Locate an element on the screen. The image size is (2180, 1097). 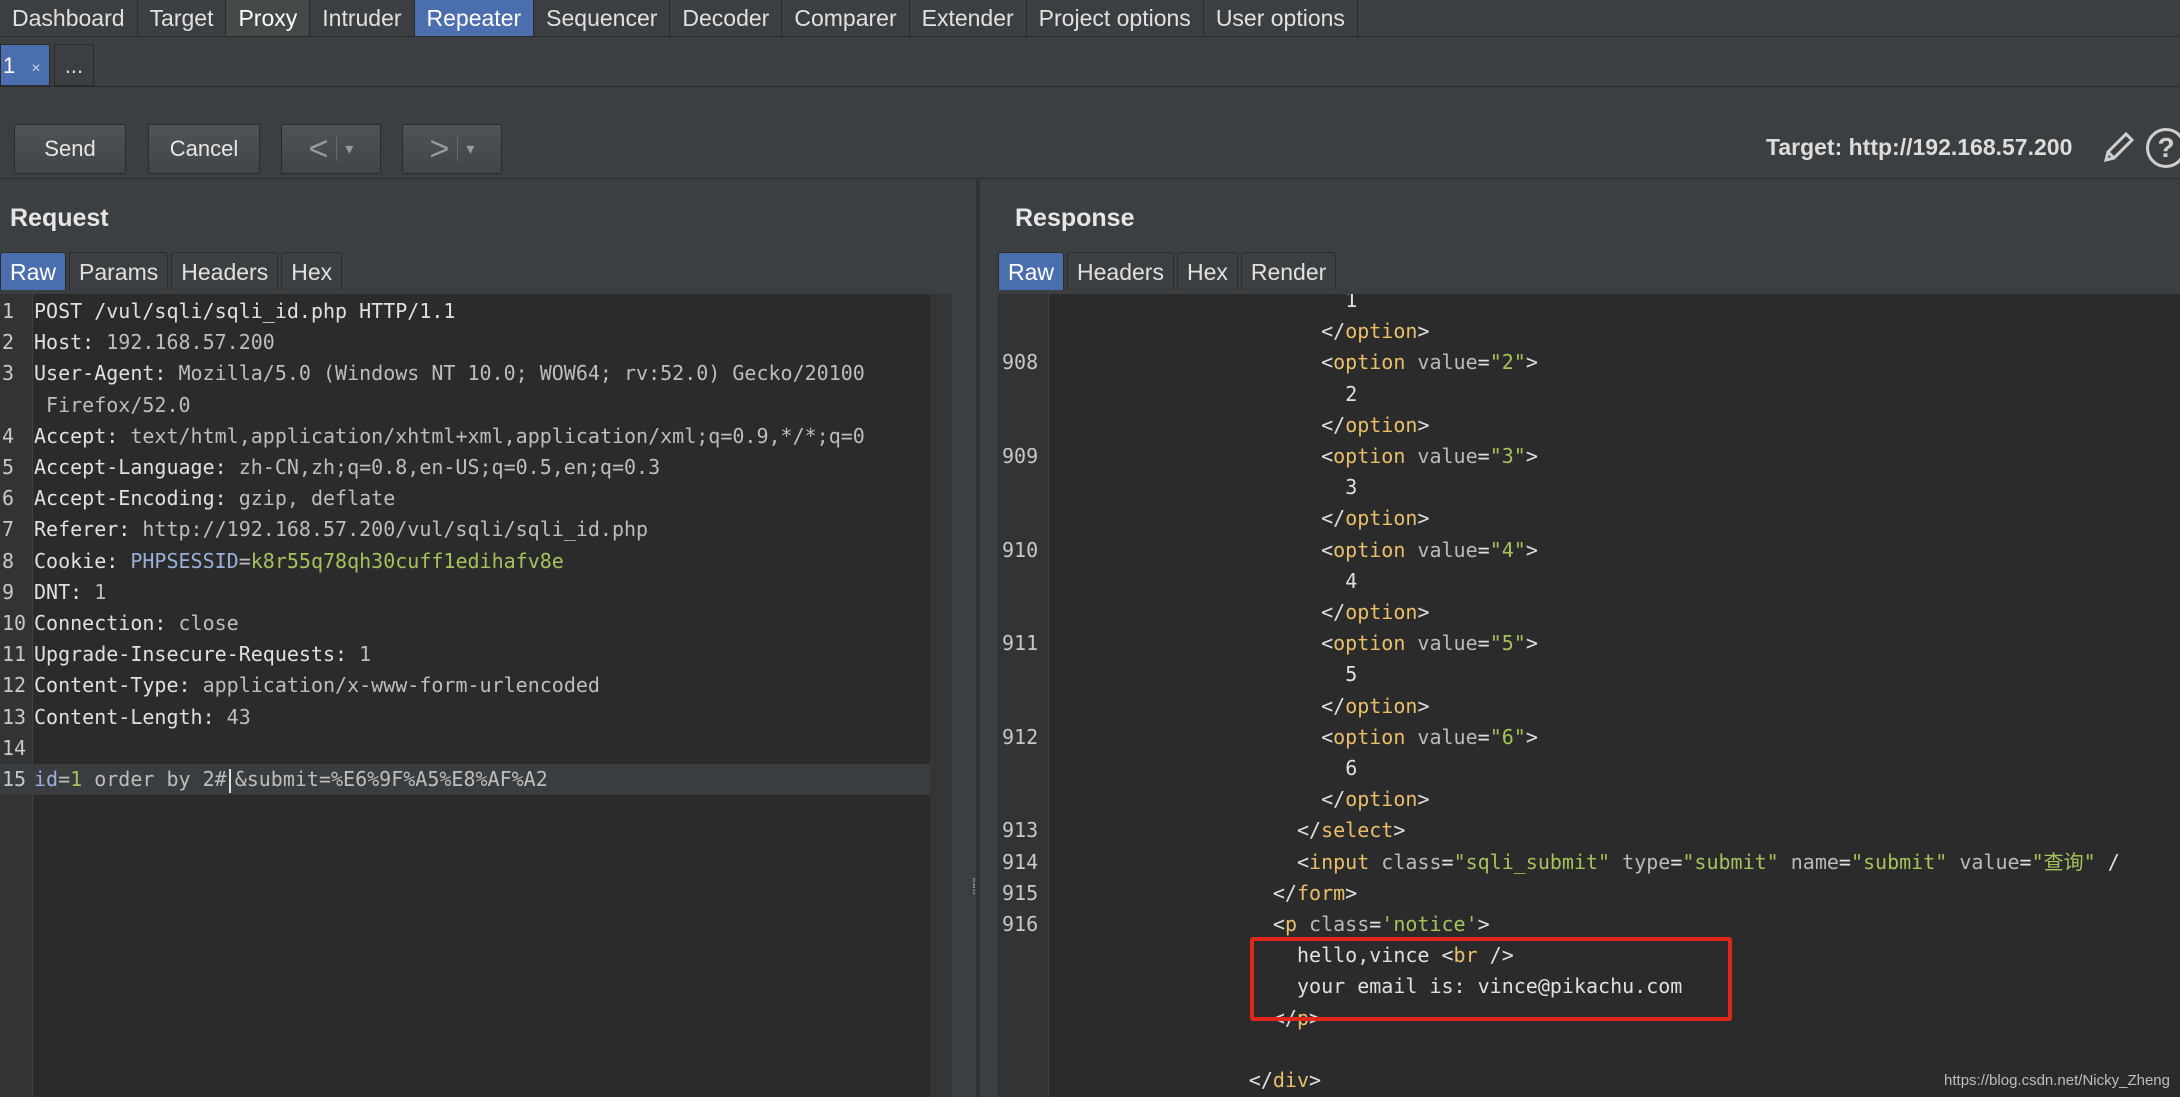
line-number: 909 is located at coordinates (1020, 456).